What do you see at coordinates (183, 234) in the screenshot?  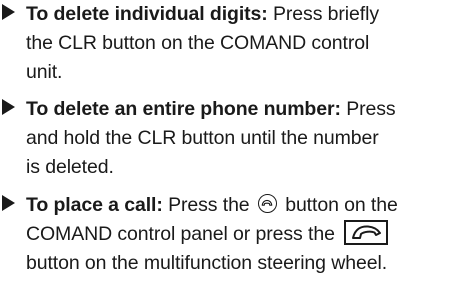 I see `step-line-segment: COMAND control panel or press the` at bounding box center [183, 234].